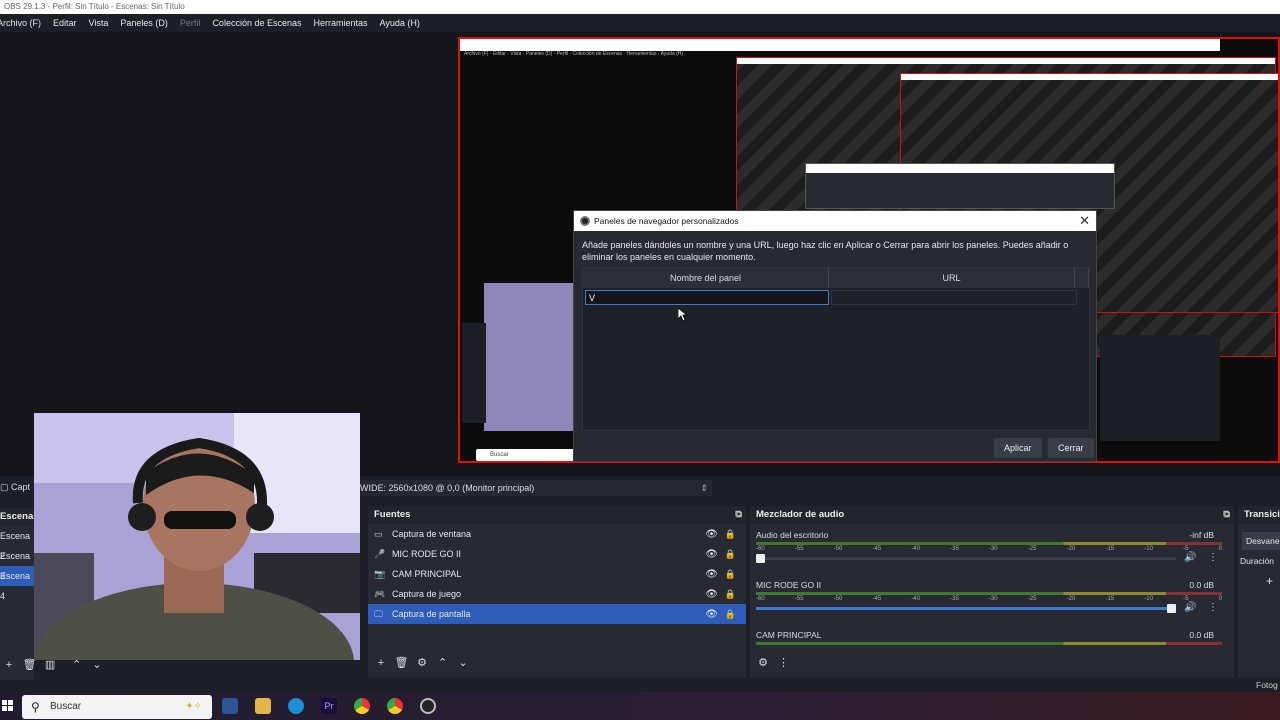 This screenshot has height=720, width=1280. What do you see at coordinates (400, 23) in the screenshot?
I see `menu-ayuda: Ayuda (H)` at bounding box center [400, 23].